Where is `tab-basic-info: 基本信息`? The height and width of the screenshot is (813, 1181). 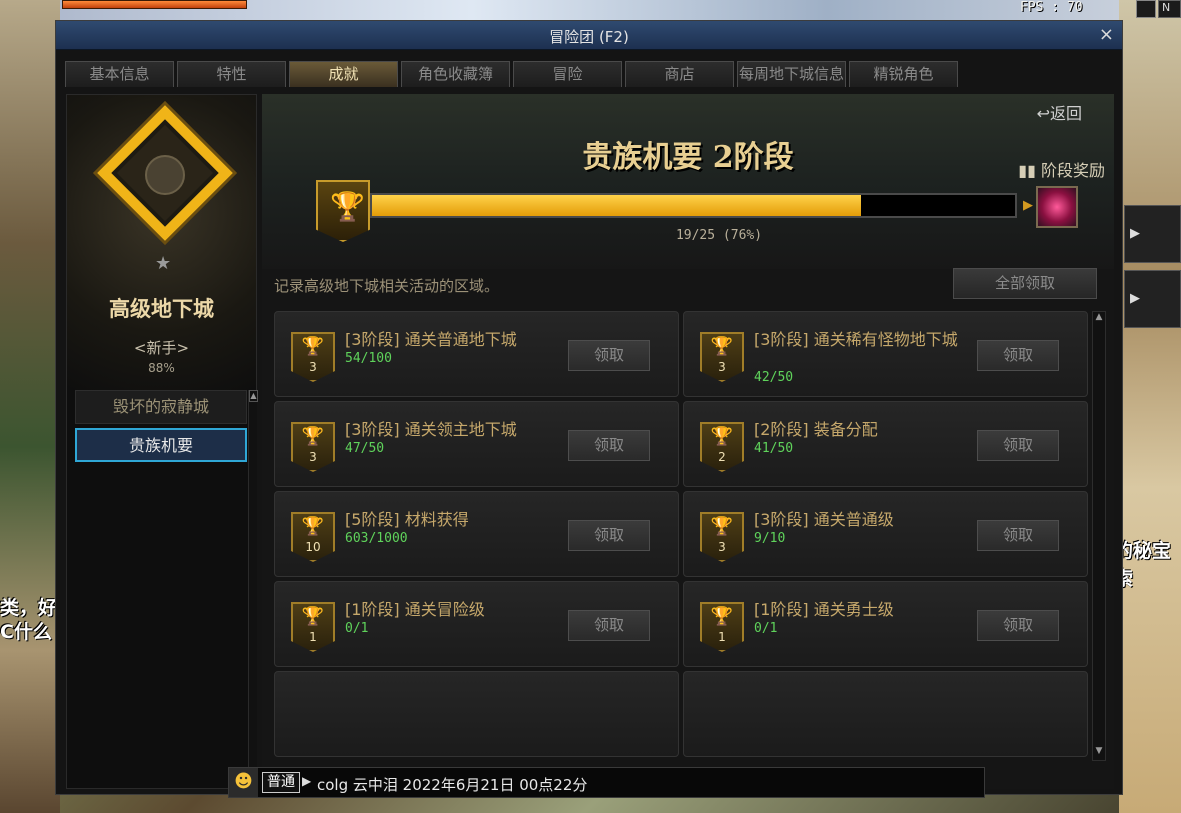
tab-basic-info: 基本信息 is located at coordinates (119, 74).